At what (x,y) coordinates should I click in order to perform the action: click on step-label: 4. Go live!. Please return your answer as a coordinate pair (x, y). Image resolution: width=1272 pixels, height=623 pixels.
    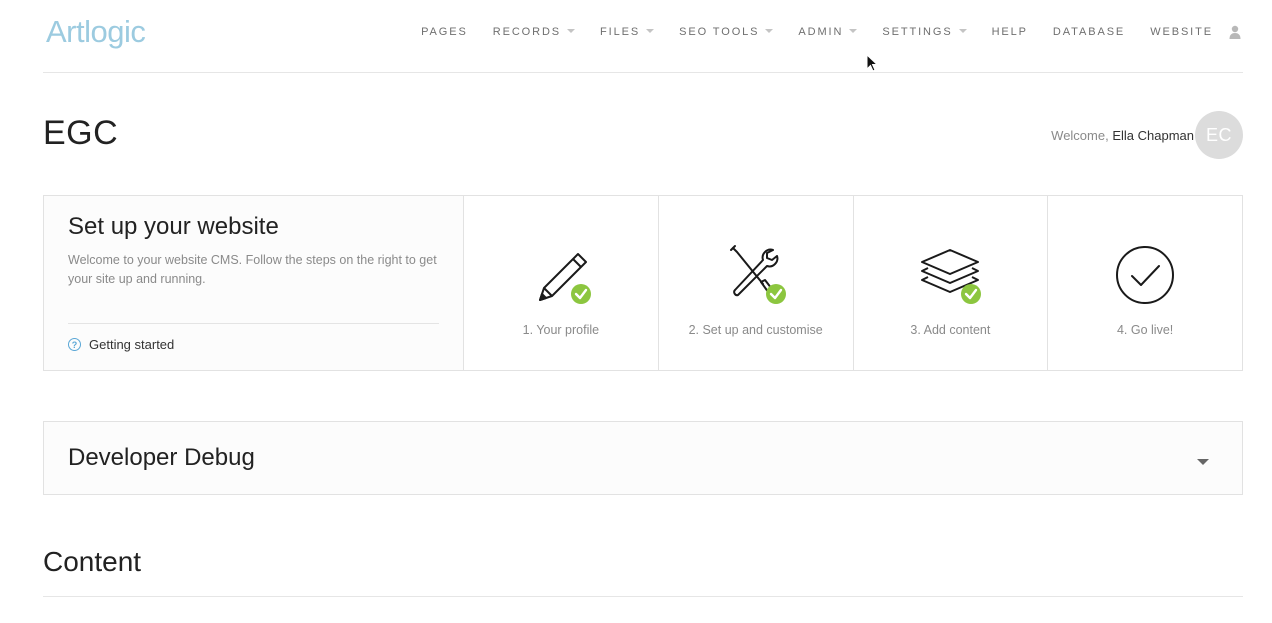
    Looking at the image, I should click on (1145, 330).